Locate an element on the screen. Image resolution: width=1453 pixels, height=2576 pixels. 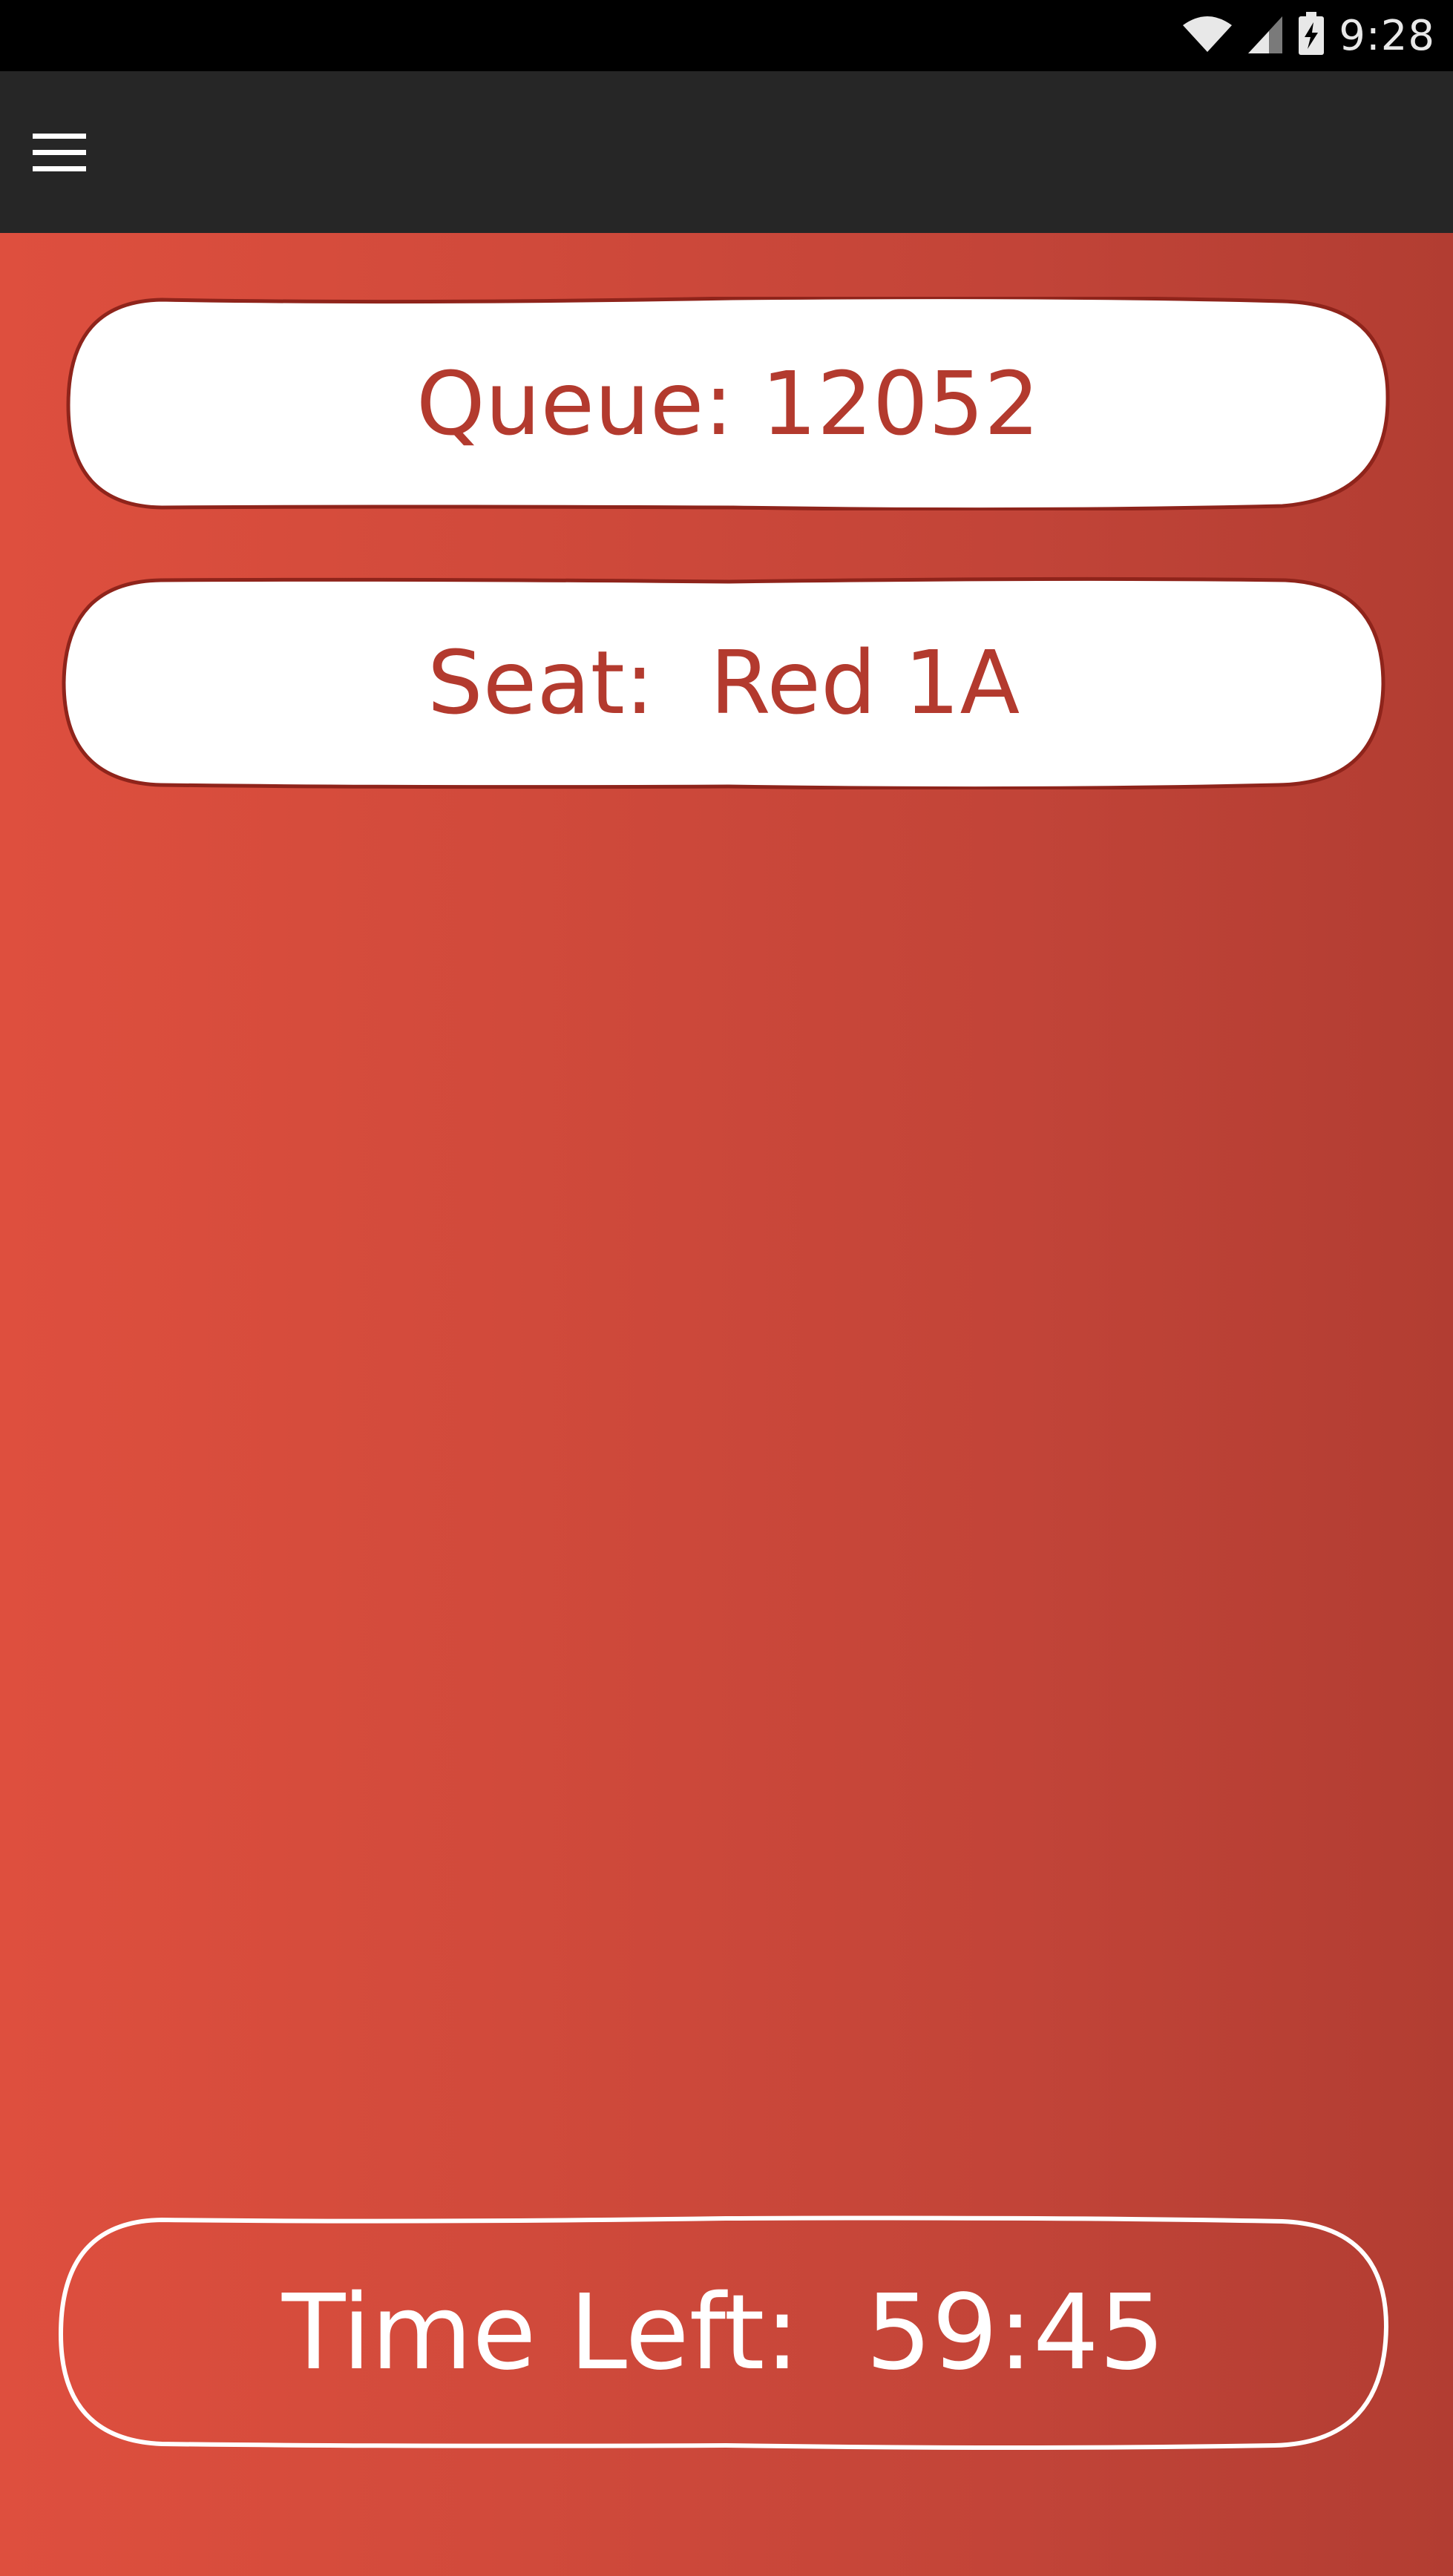
queue-label: Queue: 12052 is located at coordinates (728, 403).